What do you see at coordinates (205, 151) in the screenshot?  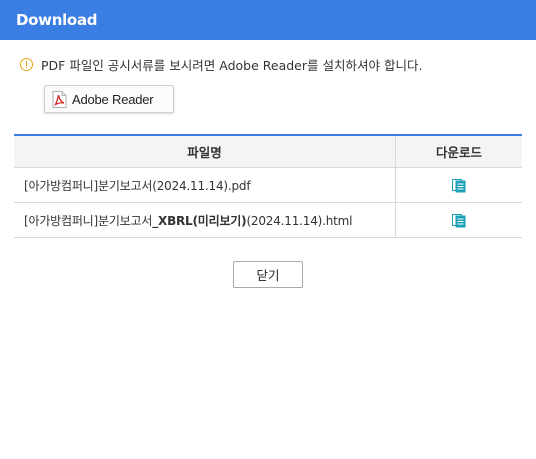 I see `column-header-filename: 파일명` at bounding box center [205, 151].